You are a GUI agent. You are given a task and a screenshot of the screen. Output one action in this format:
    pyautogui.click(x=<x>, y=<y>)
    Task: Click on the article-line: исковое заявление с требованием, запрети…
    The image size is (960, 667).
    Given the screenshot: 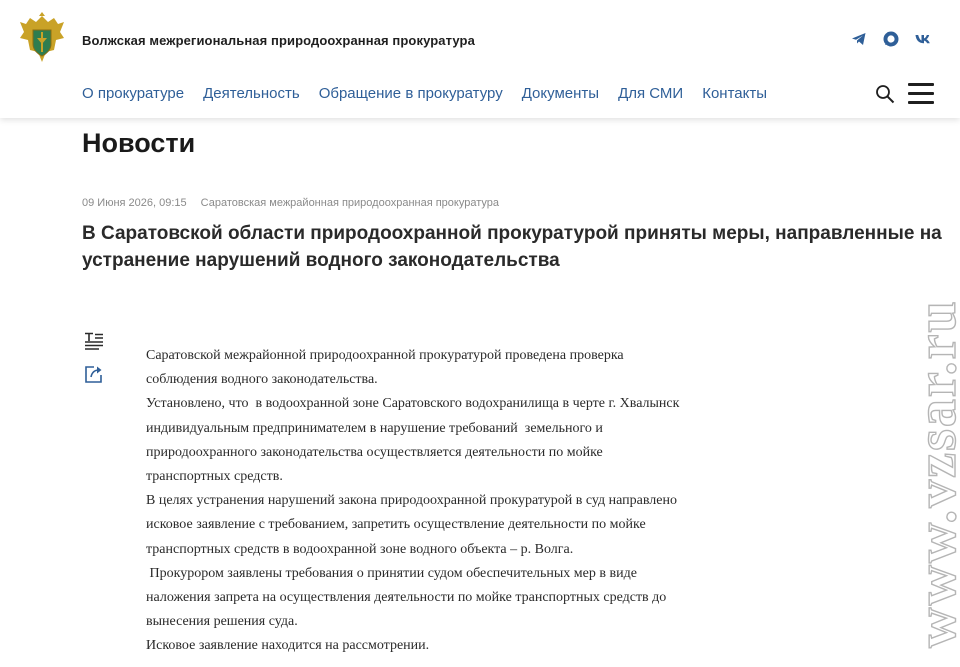 What is the action you would take?
    pyautogui.click(x=396, y=525)
    